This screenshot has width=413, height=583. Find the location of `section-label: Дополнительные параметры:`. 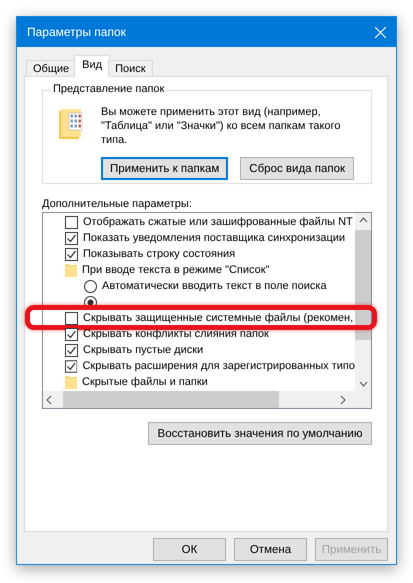

section-label: Дополнительные параметры: is located at coordinates (117, 204).